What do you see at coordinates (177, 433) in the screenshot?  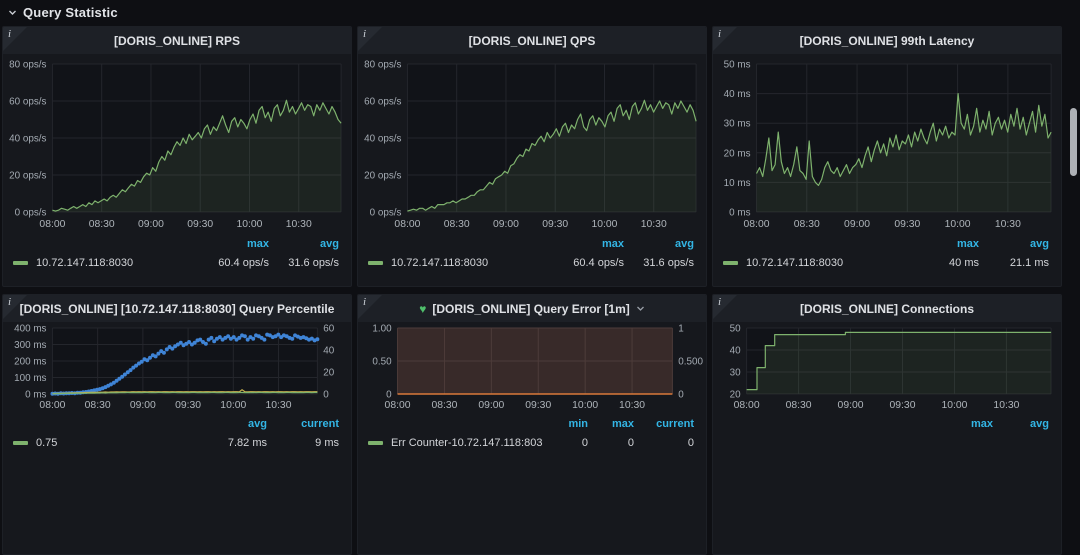 I see `legend: avg current 0.75 7.82 ms 9 ms` at bounding box center [177, 433].